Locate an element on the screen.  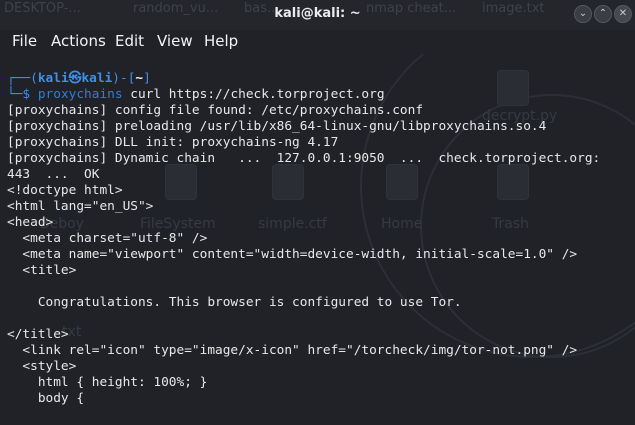
close-icon: ✕ is located at coordinates (623, 13).